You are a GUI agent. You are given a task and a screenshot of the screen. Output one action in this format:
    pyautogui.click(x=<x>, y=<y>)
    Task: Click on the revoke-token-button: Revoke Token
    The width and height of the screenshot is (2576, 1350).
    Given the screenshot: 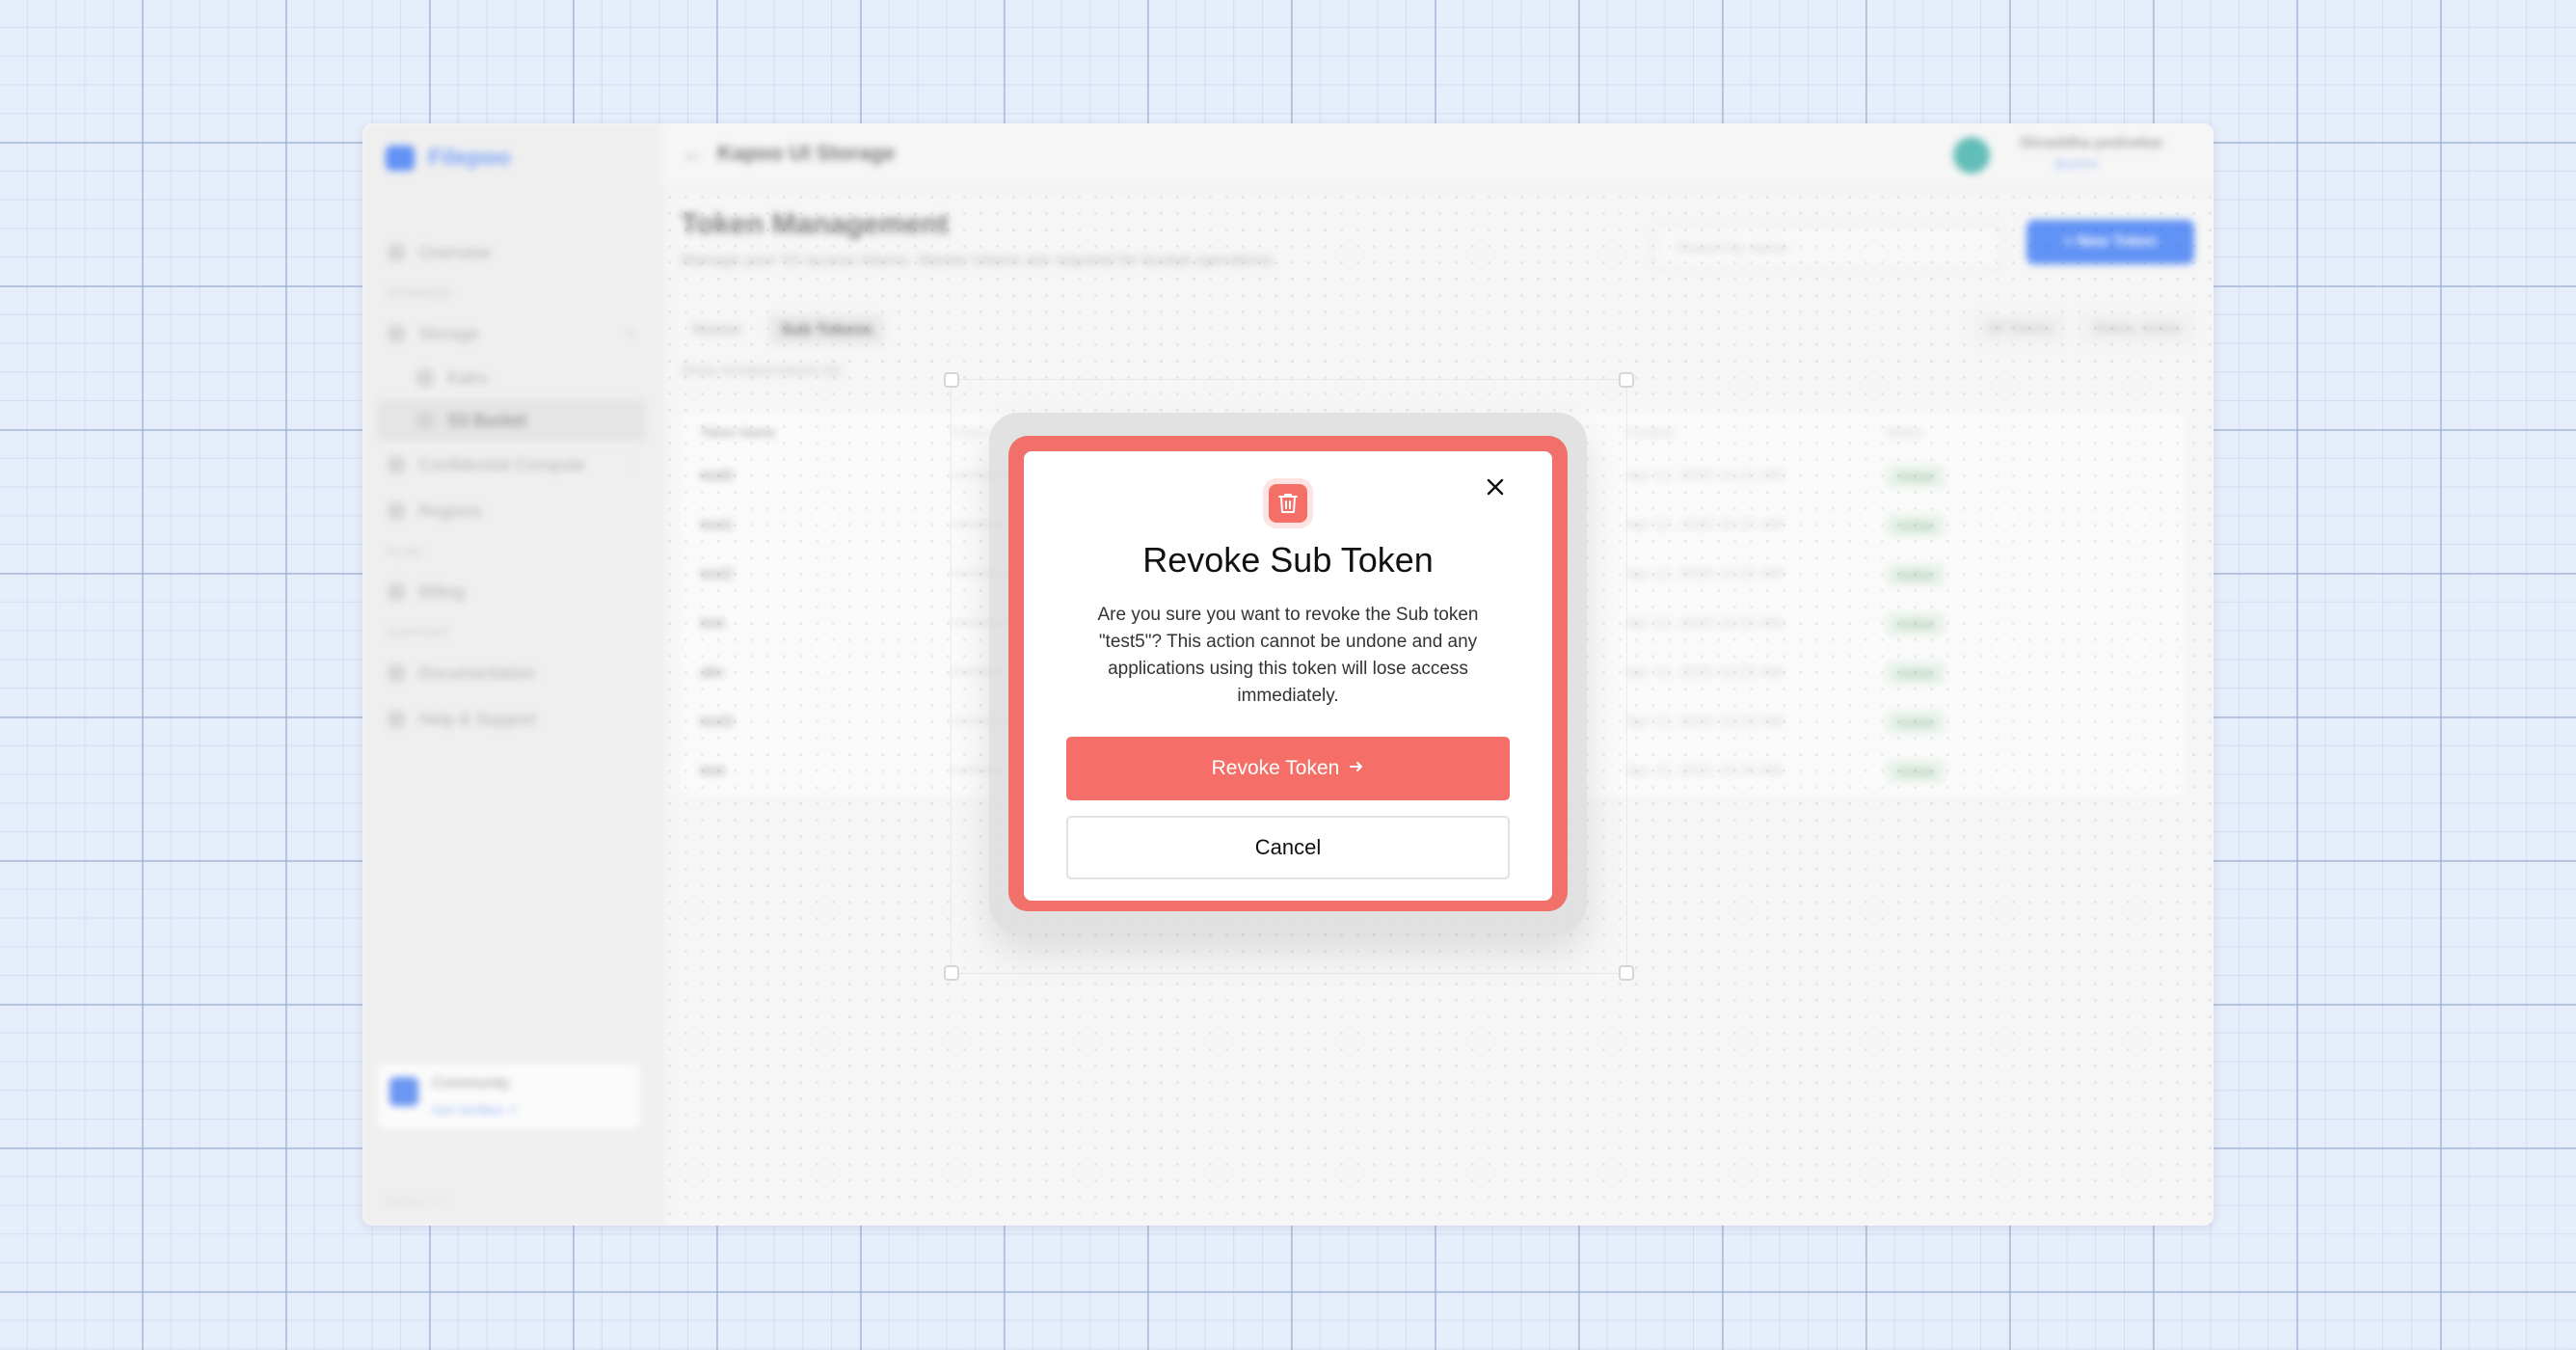 What is the action you would take?
    pyautogui.click(x=1288, y=768)
    